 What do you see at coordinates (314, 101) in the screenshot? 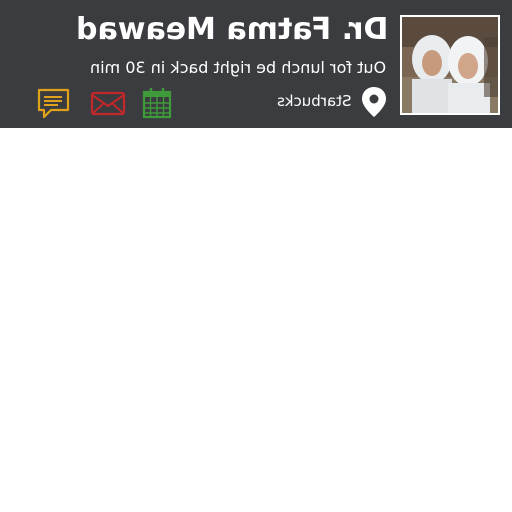
I see `location-label: Starbucks` at bounding box center [314, 101].